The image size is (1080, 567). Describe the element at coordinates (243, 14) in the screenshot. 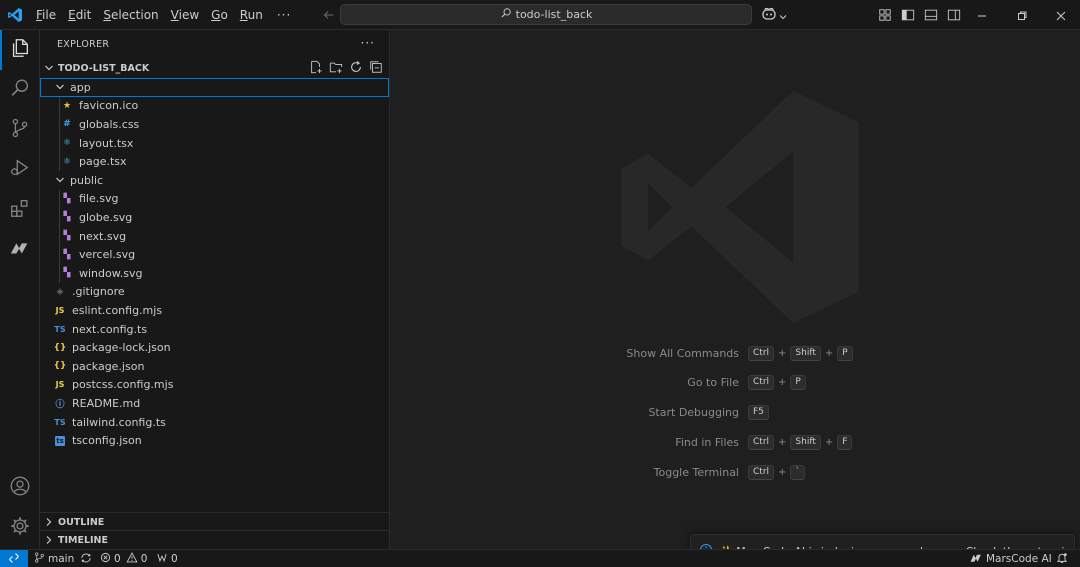

I see `menu-mnemonic: R` at that location.